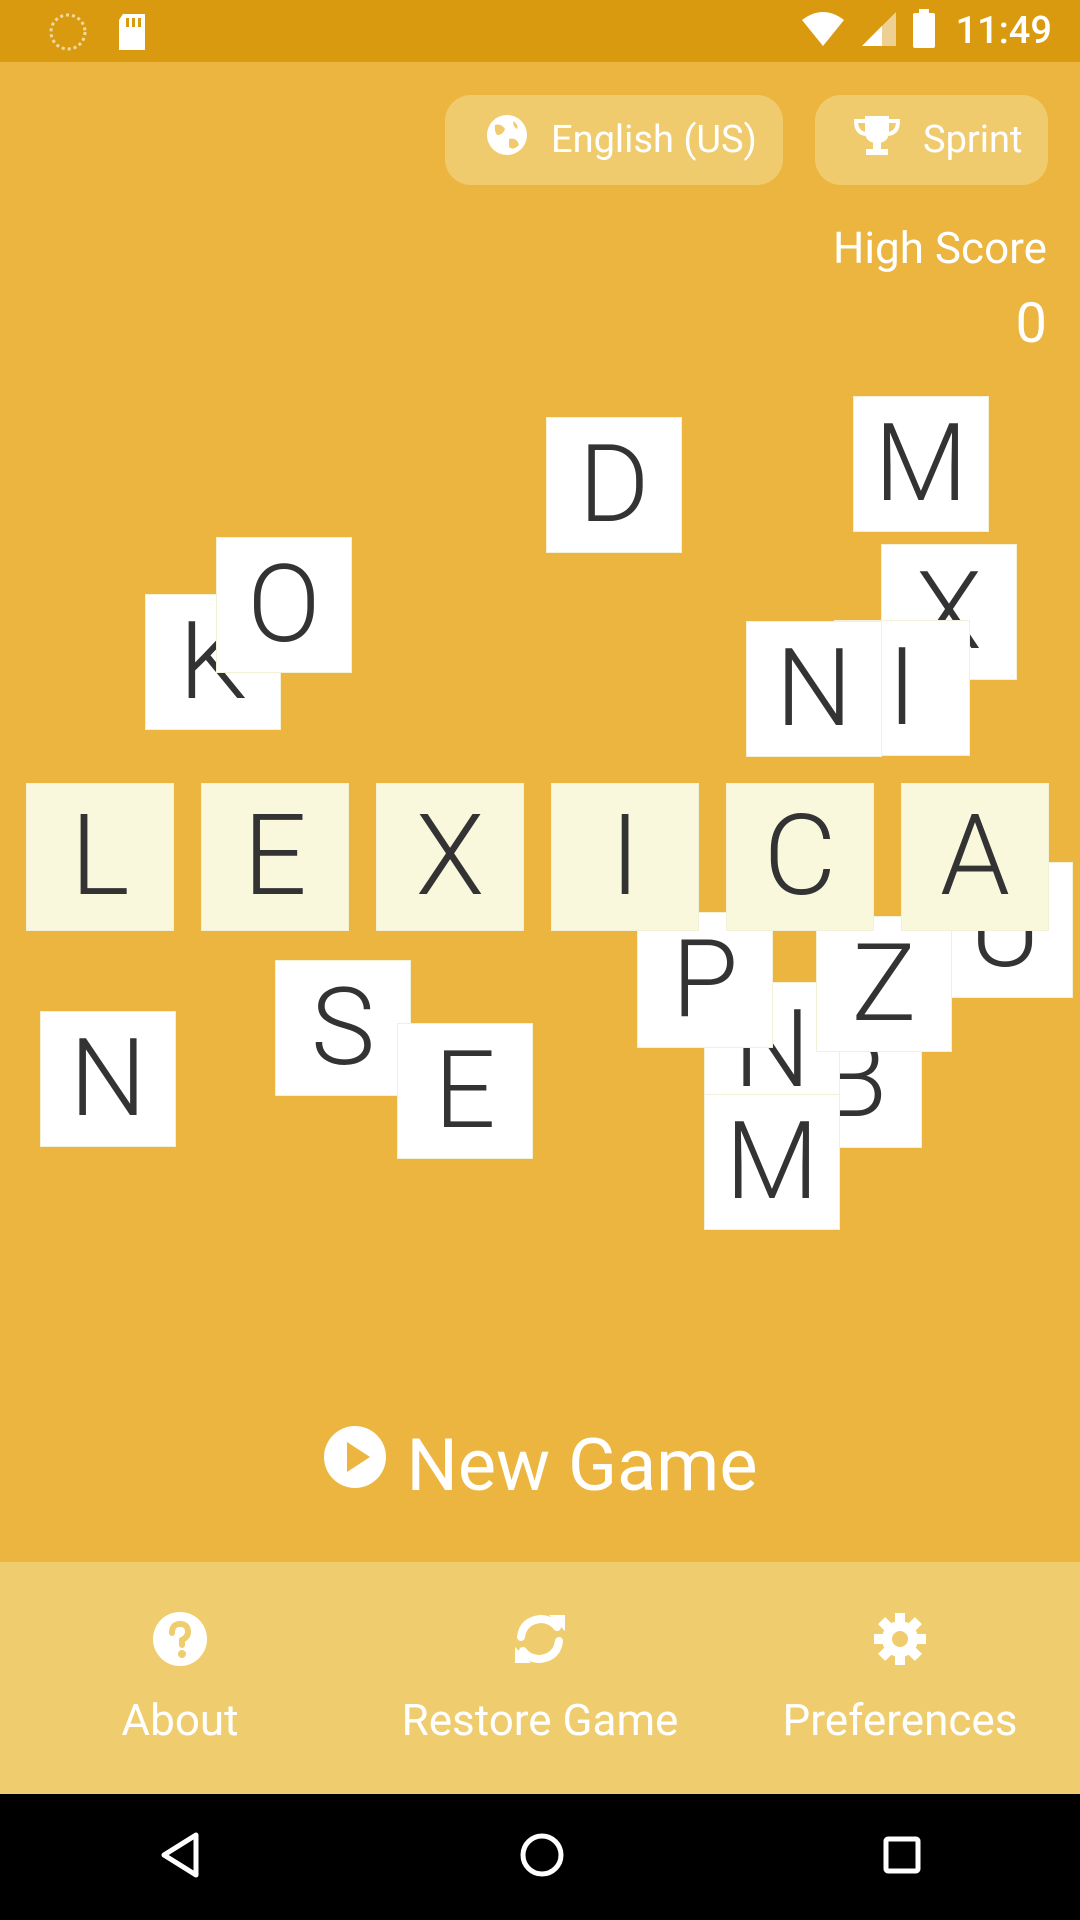  I want to click on game-mode-button: Sprint, so click(931, 140).